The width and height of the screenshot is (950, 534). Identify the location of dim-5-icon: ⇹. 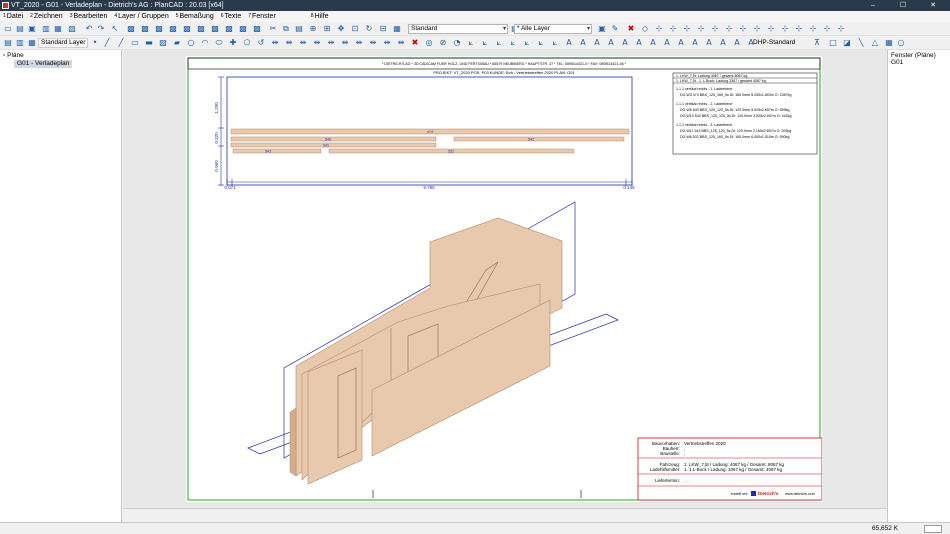
(331, 43).